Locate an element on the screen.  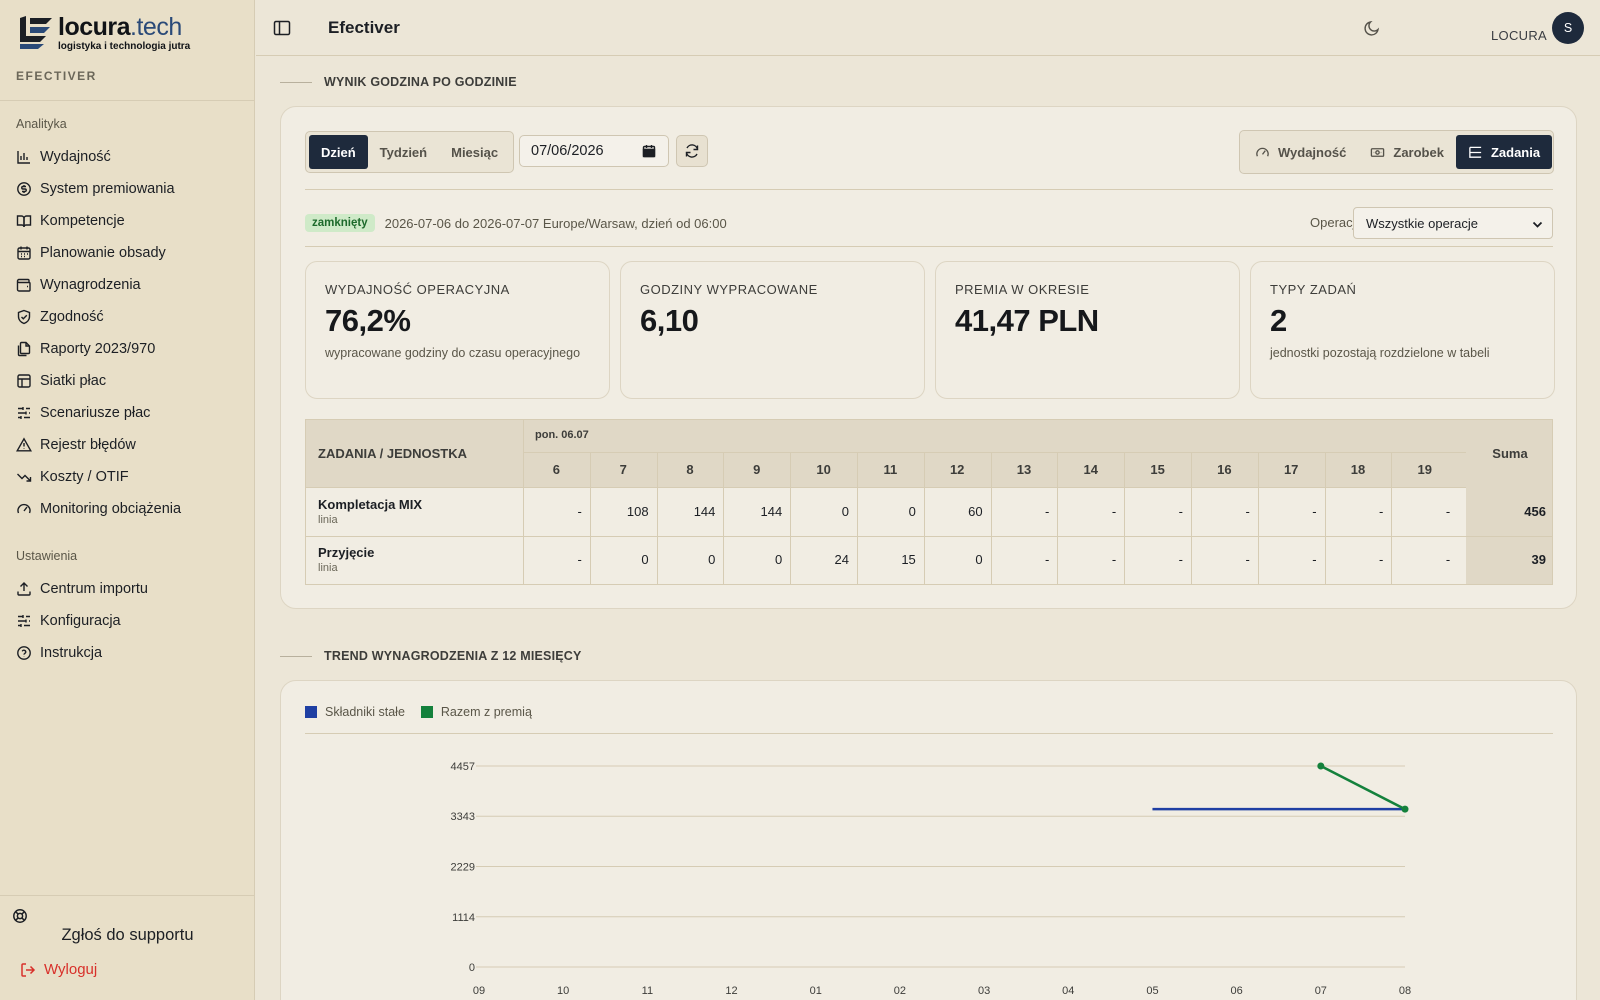
section-title-text: TREND WYNAGRODZENIA Z 12 MIESIĘCY is located at coordinates (453, 656).